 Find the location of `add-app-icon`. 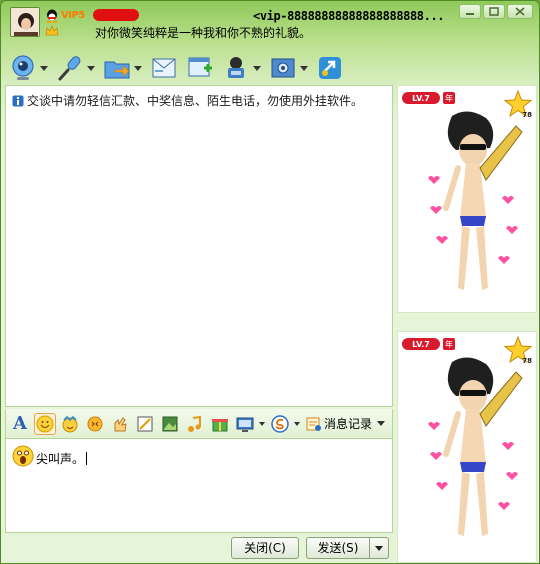

add-app-icon is located at coordinates (200, 67).